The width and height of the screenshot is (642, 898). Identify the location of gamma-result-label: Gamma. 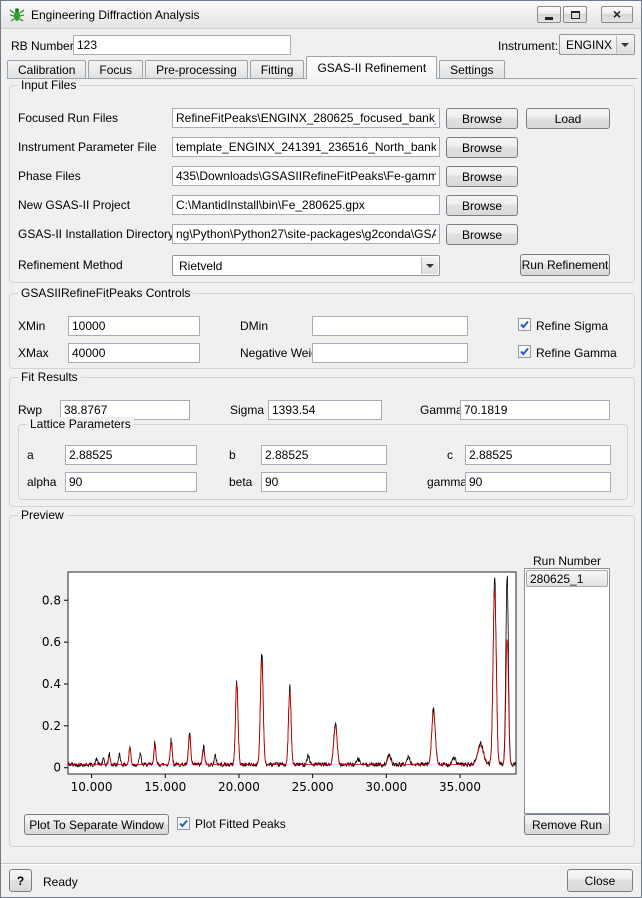
(441, 410).